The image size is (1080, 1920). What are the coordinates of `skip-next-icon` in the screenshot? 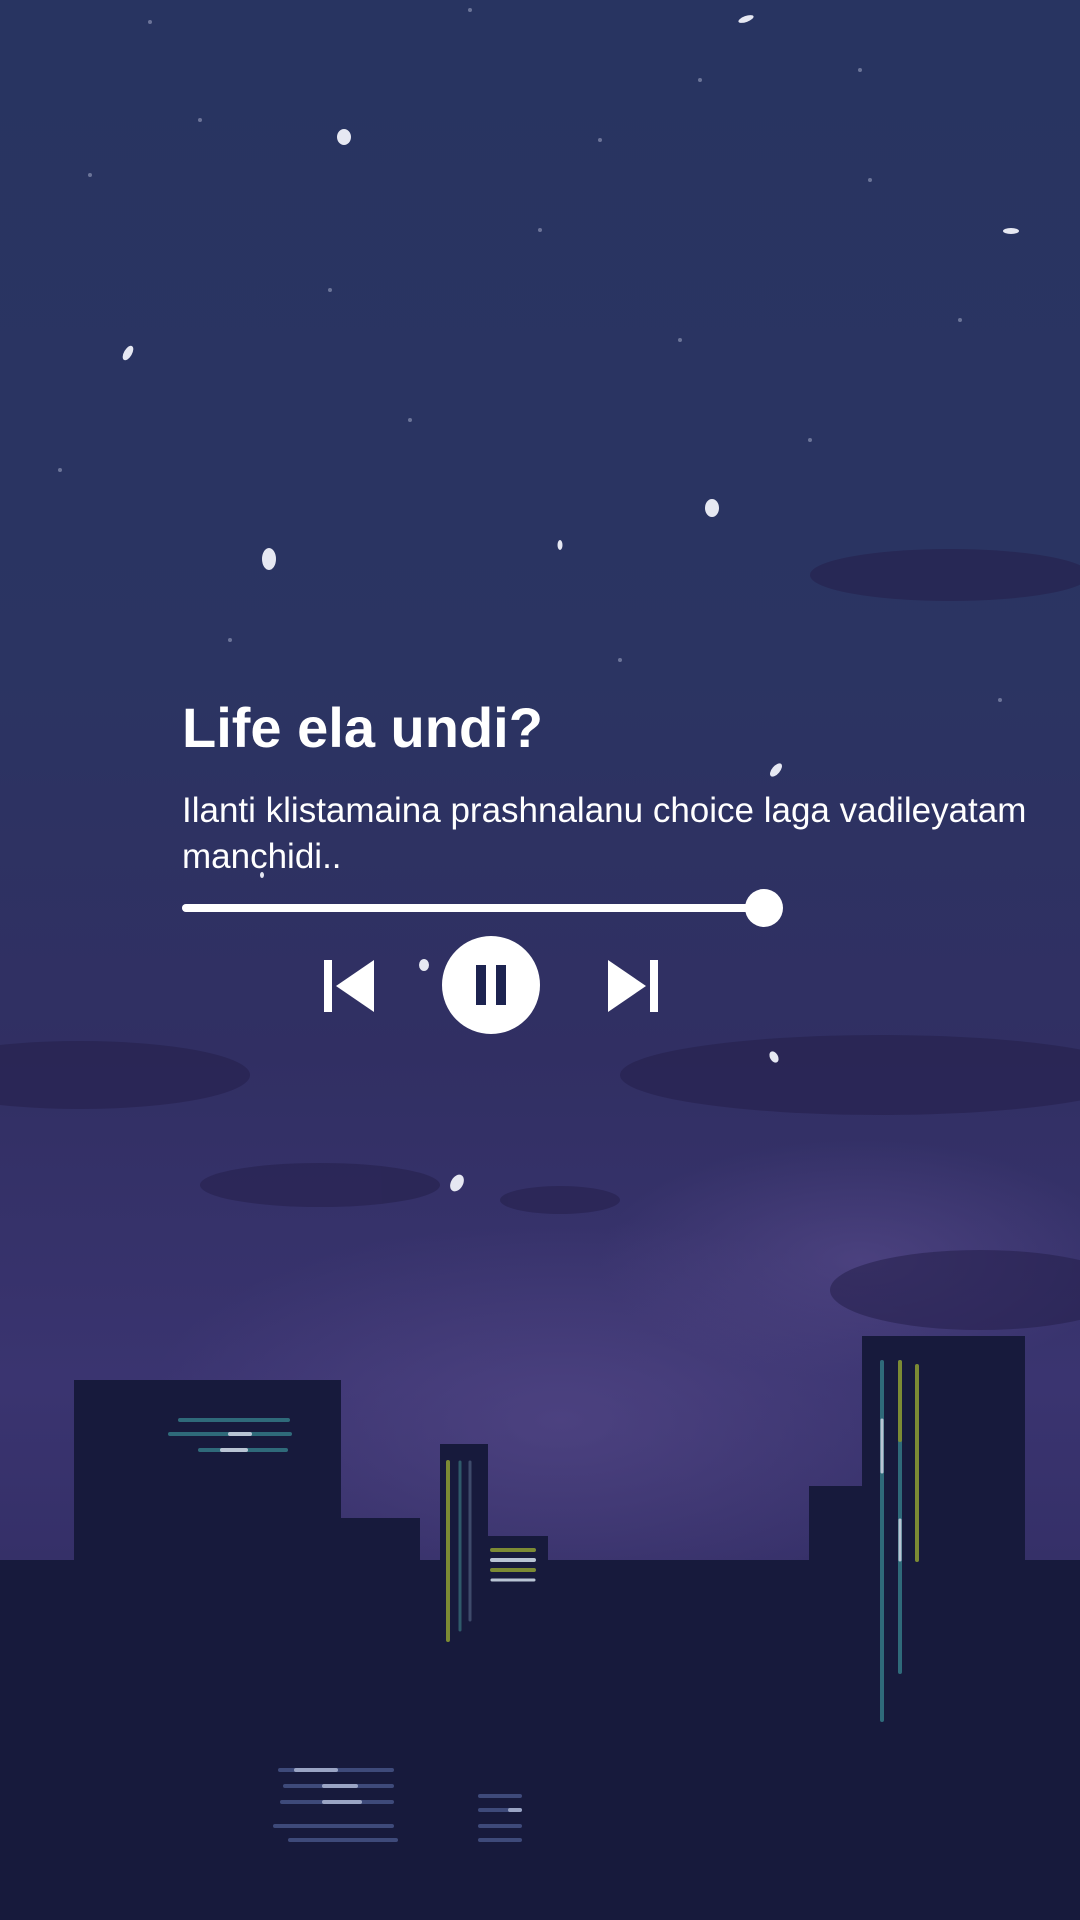 It's located at (633, 986).